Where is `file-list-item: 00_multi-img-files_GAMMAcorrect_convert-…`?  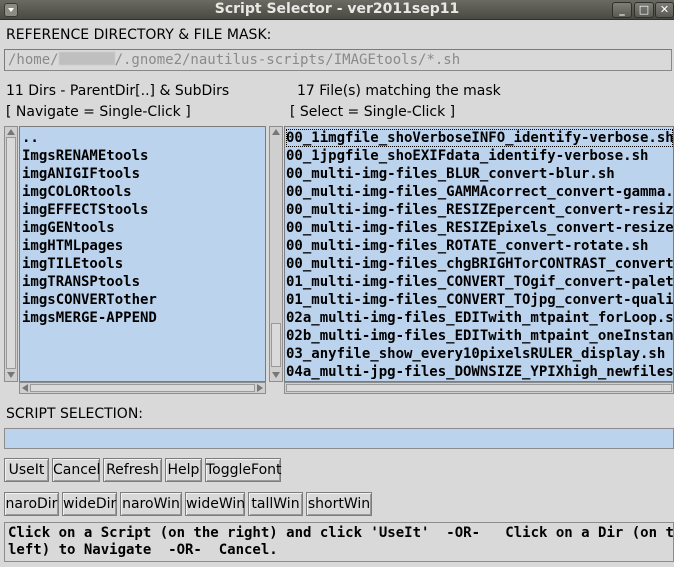
file-list-item: 00_multi-img-files_GAMMAcorrect_convert-… is located at coordinates (479, 192).